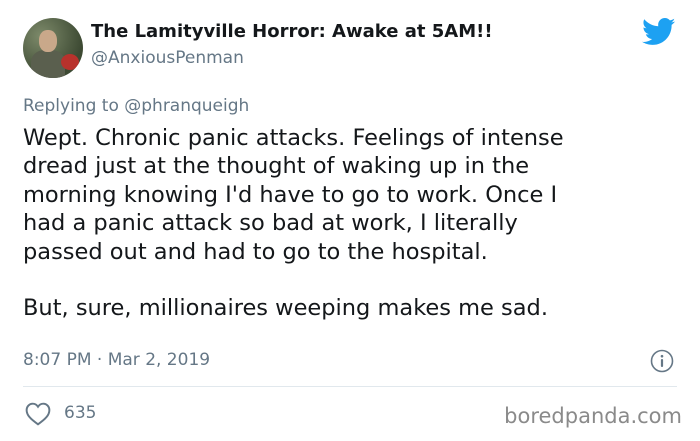  Describe the element at coordinates (659, 32) in the screenshot. I see `twitter-bird-icon` at that location.